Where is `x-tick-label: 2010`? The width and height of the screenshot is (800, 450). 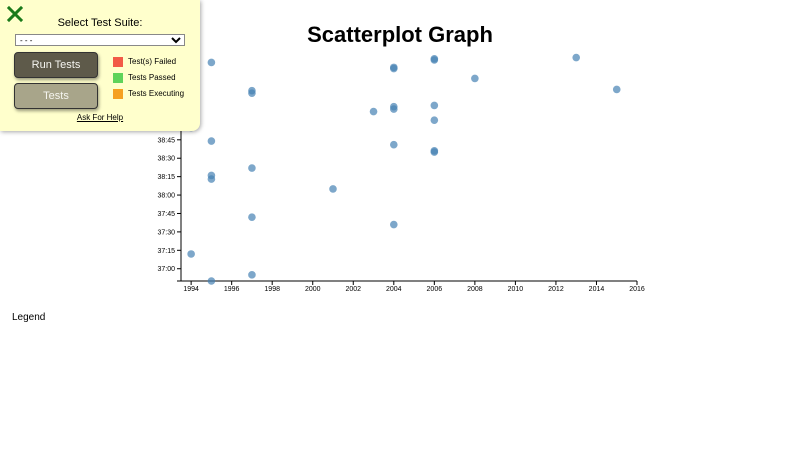
x-tick-label: 2010 is located at coordinates (516, 289).